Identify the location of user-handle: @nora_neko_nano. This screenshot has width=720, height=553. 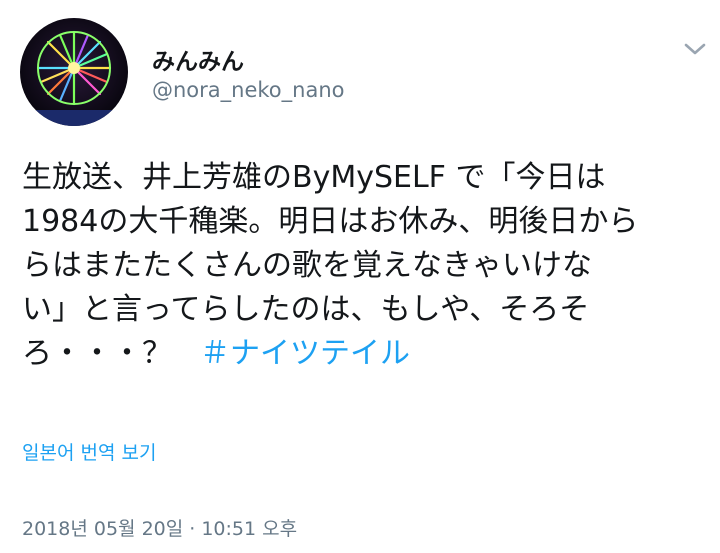
(248, 90).